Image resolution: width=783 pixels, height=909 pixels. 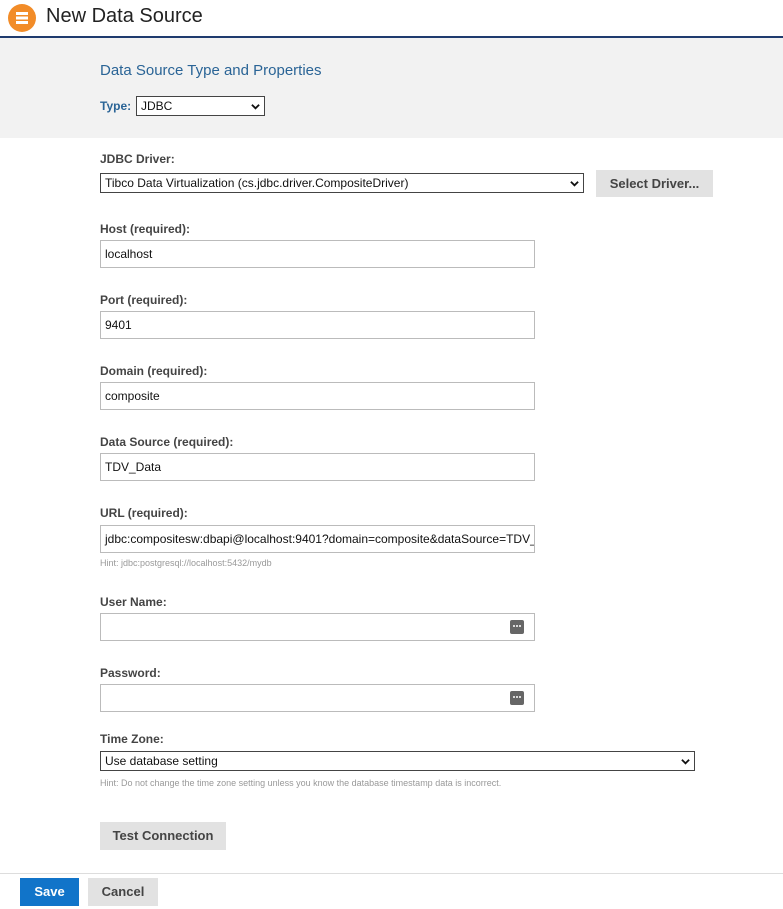 What do you see at coordinates (49, 892) in the screenshot?
I see `save-button: Save` at bounding box center [49, 892].